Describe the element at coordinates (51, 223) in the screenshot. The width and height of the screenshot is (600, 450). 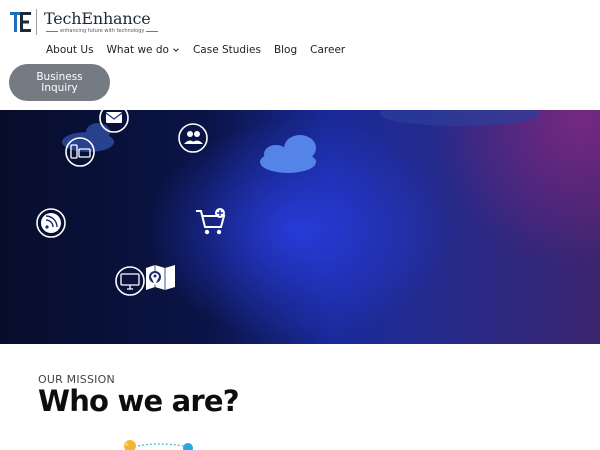
I see `rss-icon` at that location.